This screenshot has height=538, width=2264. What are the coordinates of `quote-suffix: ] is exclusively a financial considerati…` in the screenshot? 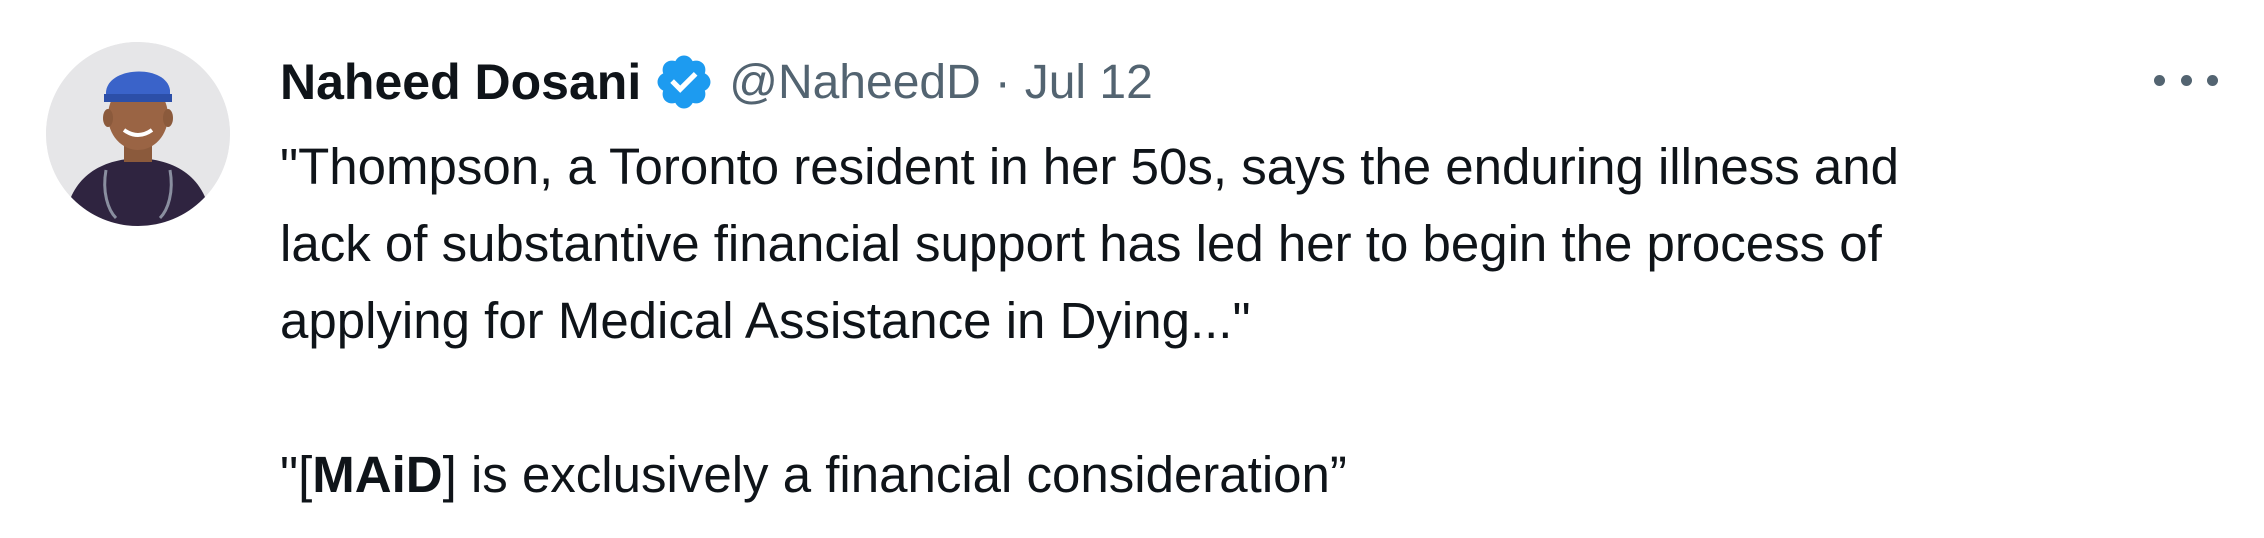 It's located at (894, 474).